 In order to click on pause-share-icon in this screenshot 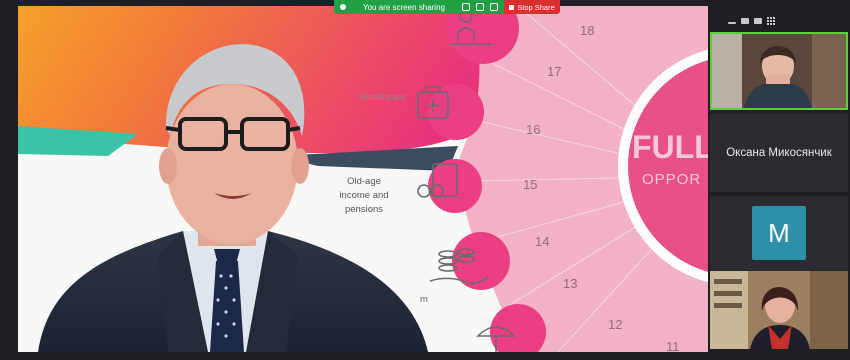, I will do `click(466, 7)`.